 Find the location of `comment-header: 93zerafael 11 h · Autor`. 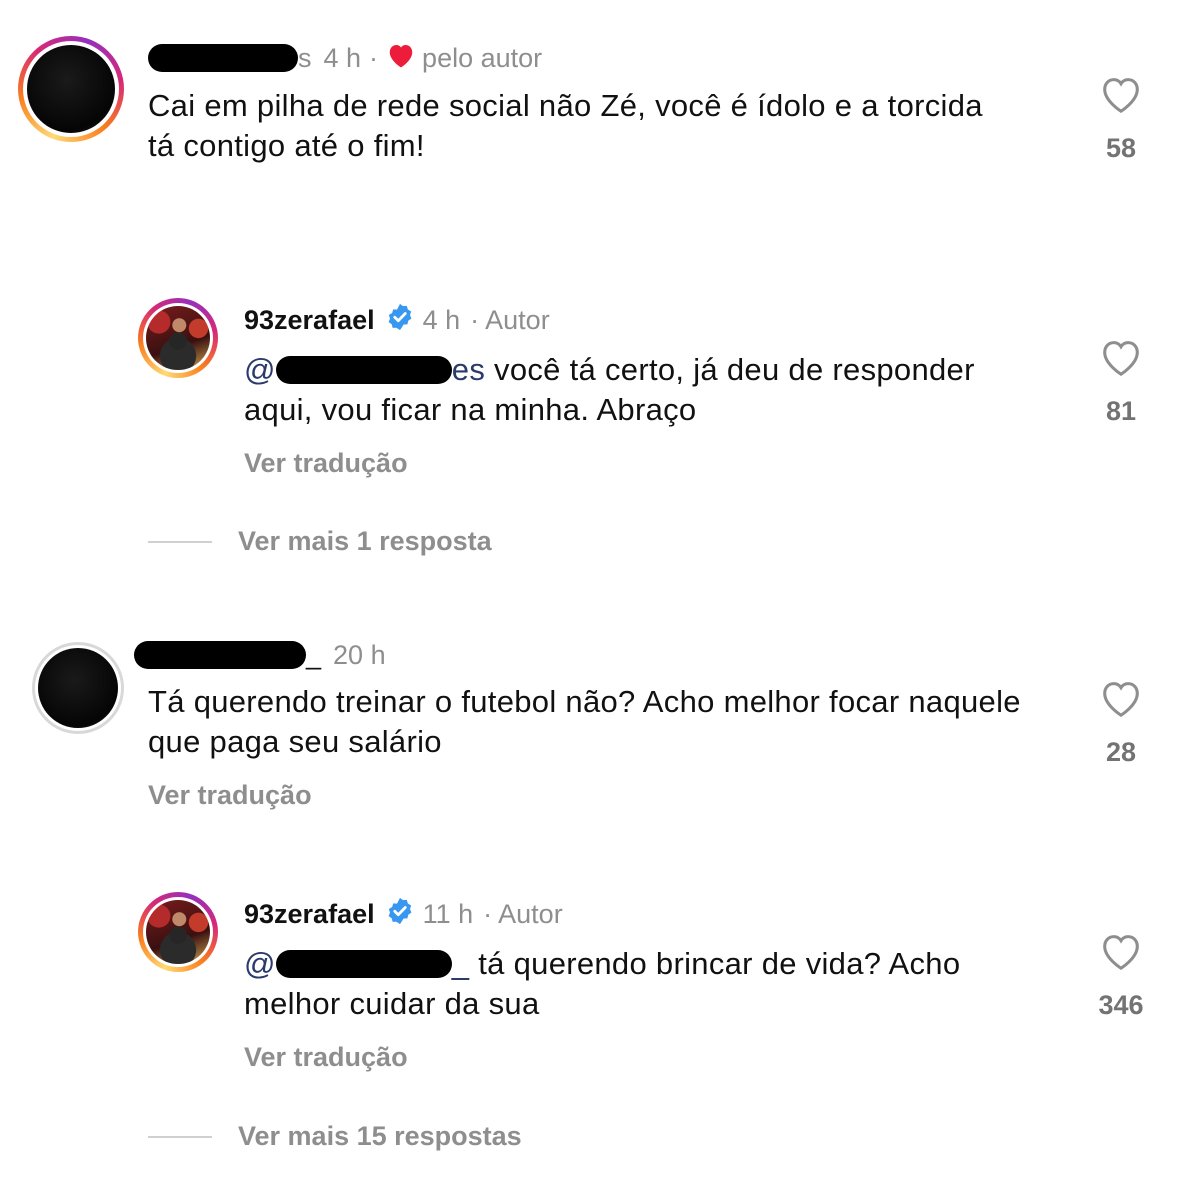

comment-header: 93zerafael 11 h · Autor is located at coordinates (403, 914).